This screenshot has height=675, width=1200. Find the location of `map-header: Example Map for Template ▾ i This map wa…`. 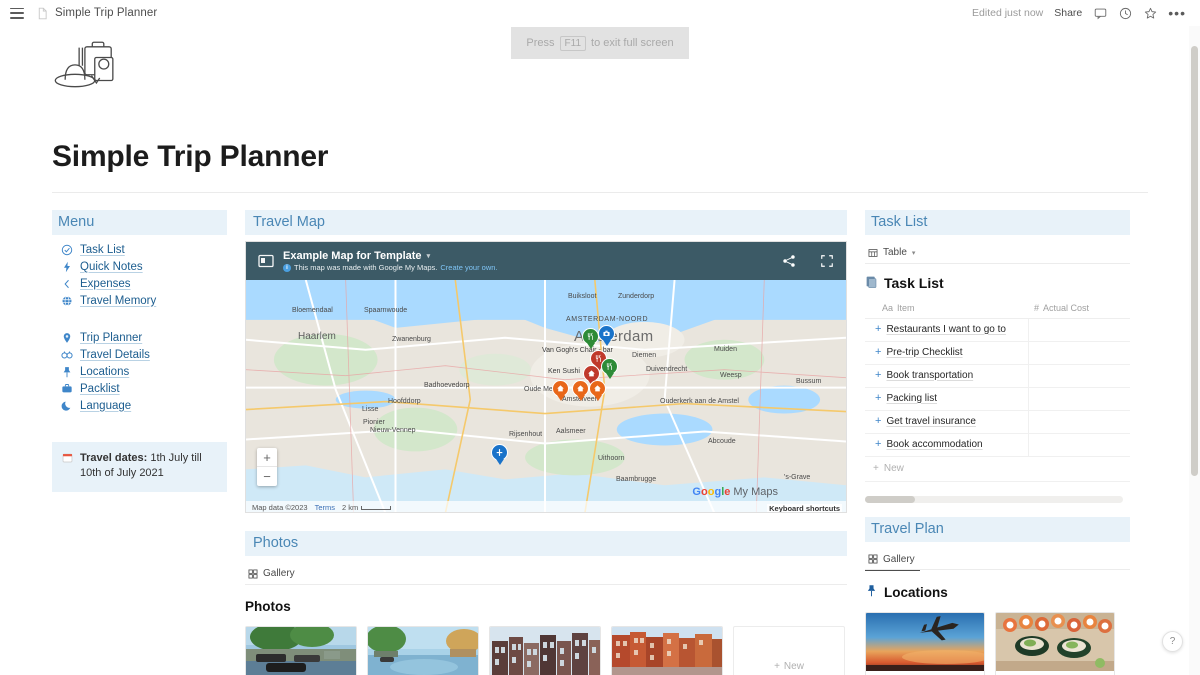

map-header: Example Map for Template ▾ i This map wa… is located at coordinates (546, 261).